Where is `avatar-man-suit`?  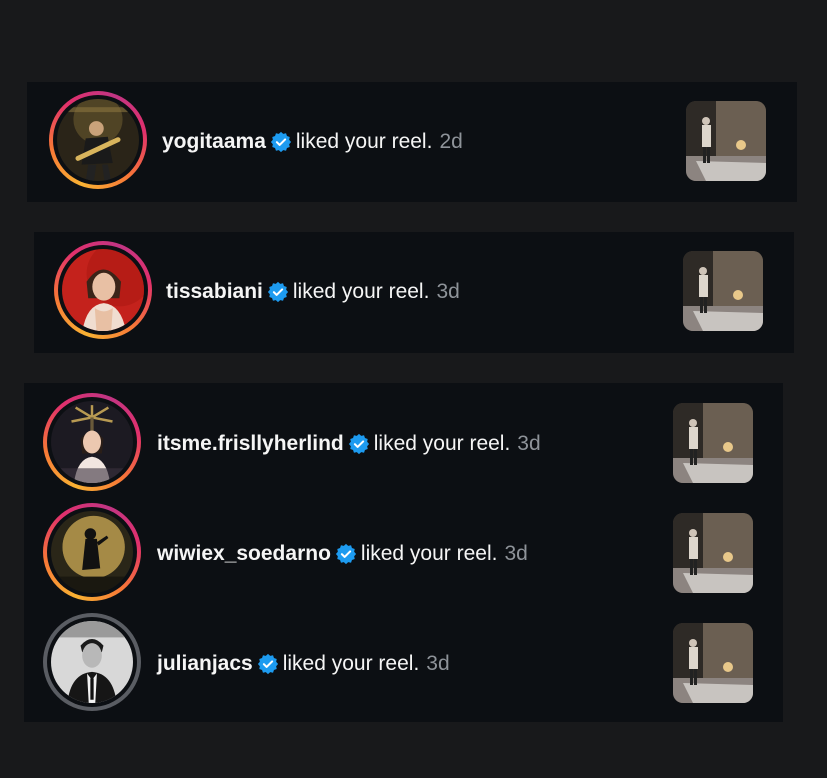 avatar-man-suit is located at coordinates (92, 662).